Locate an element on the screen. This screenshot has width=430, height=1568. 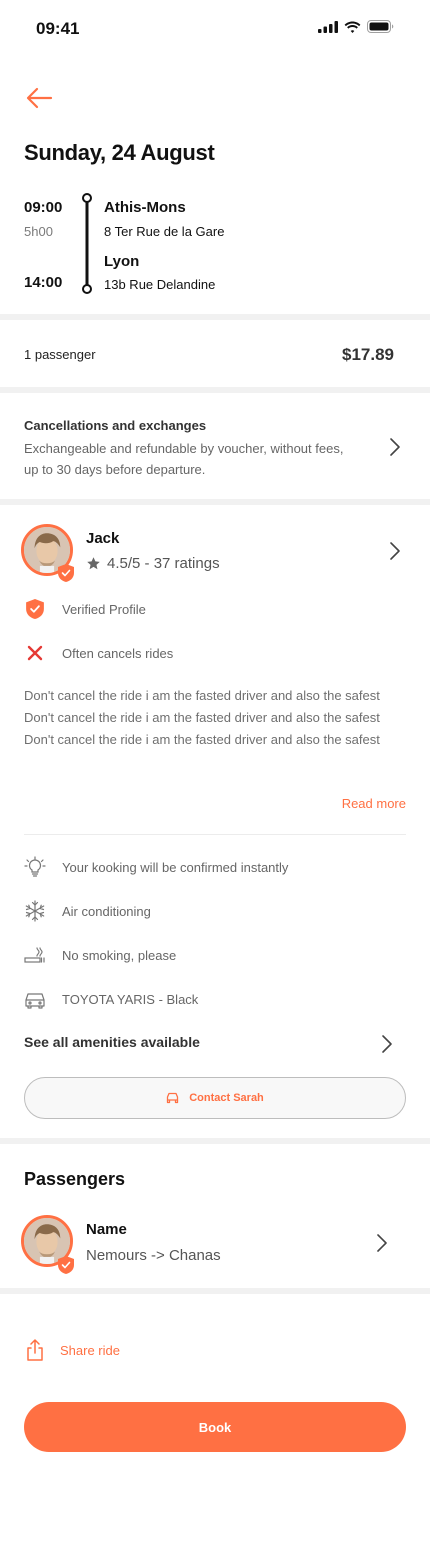
cancels-warning-label: Often cancels rides is located at coordinates (118, 653).